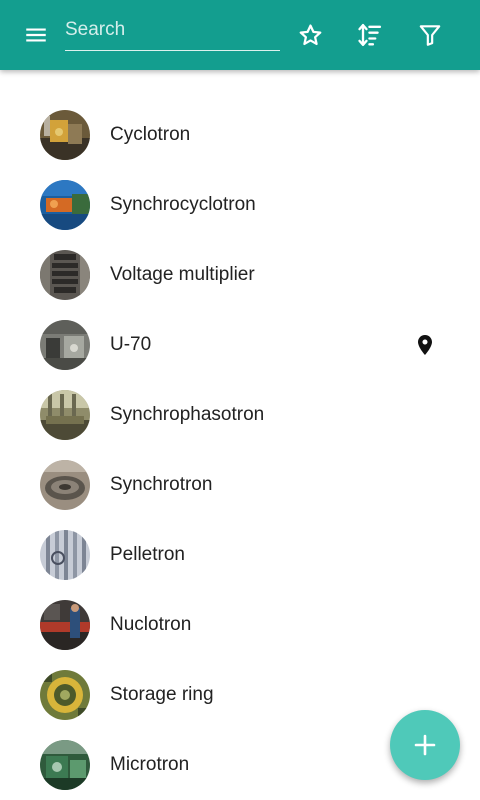 This screenshot has height=800, width=480. I want to click on plus-icon, so click(425, 745).